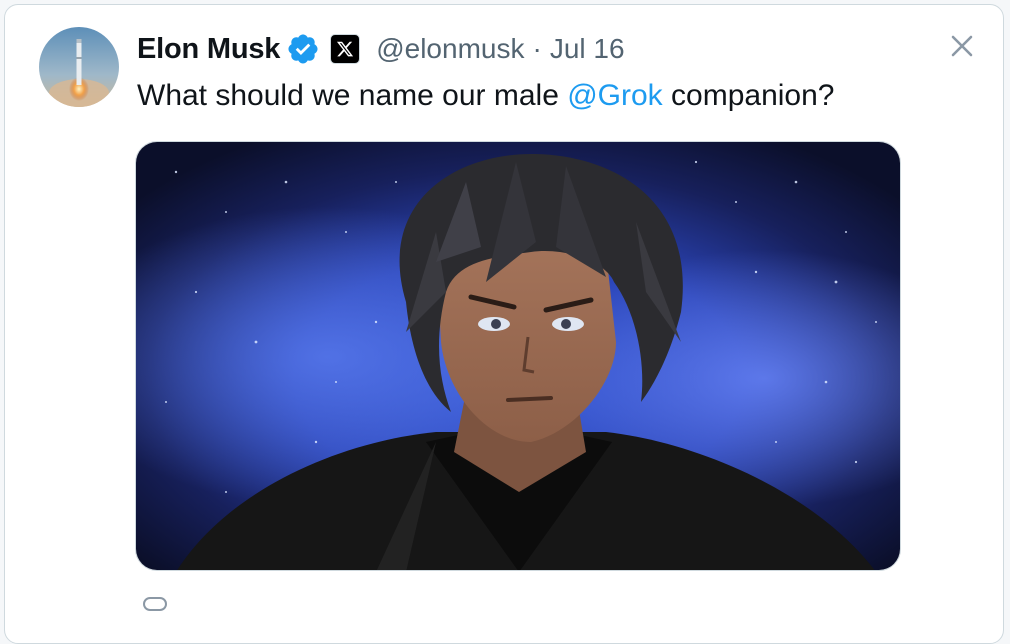 The width and height of the screenshot is (1010, 644). I want to click on tweet-text-after: companion?, so click(748, 95).